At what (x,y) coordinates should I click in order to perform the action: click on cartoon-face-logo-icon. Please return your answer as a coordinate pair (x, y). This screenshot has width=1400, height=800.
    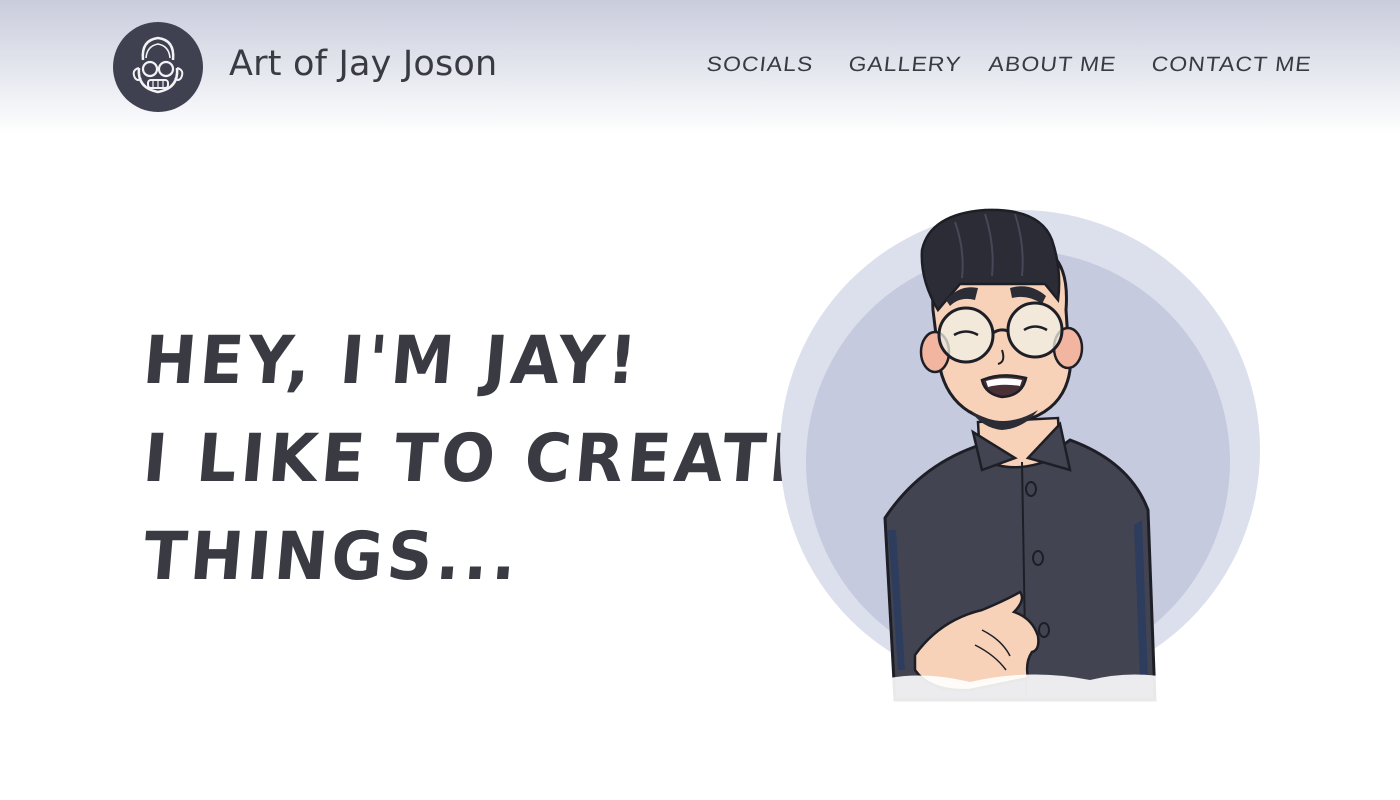
    Looking at the image, I should click on (158, 67).